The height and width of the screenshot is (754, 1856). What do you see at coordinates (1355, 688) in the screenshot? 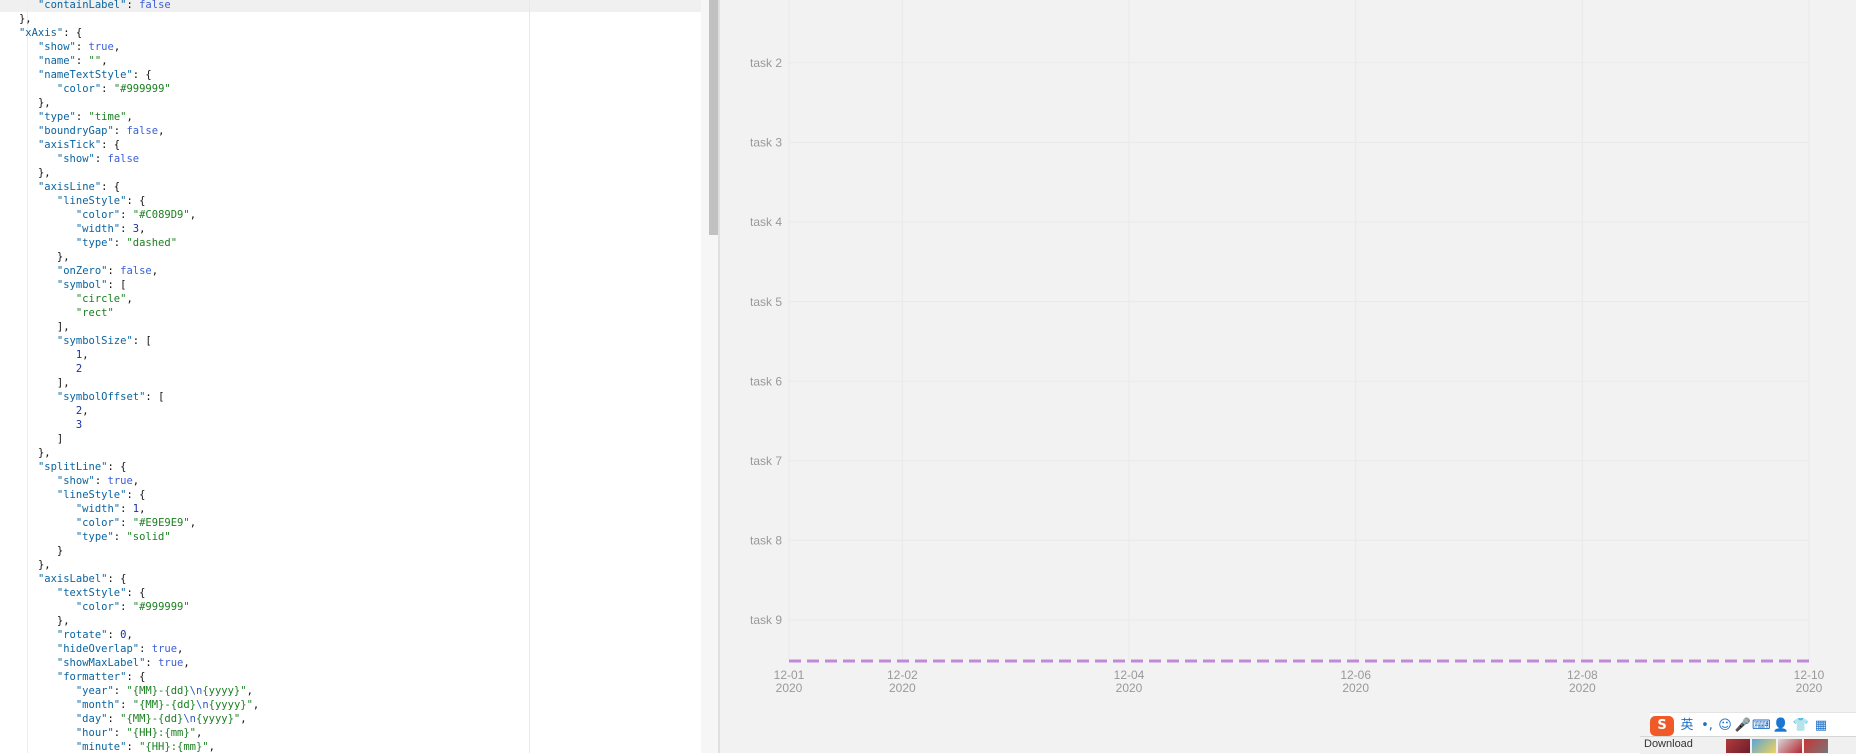
I see `x-tick-label-year: 2020` at bounding box center [1355, 688].